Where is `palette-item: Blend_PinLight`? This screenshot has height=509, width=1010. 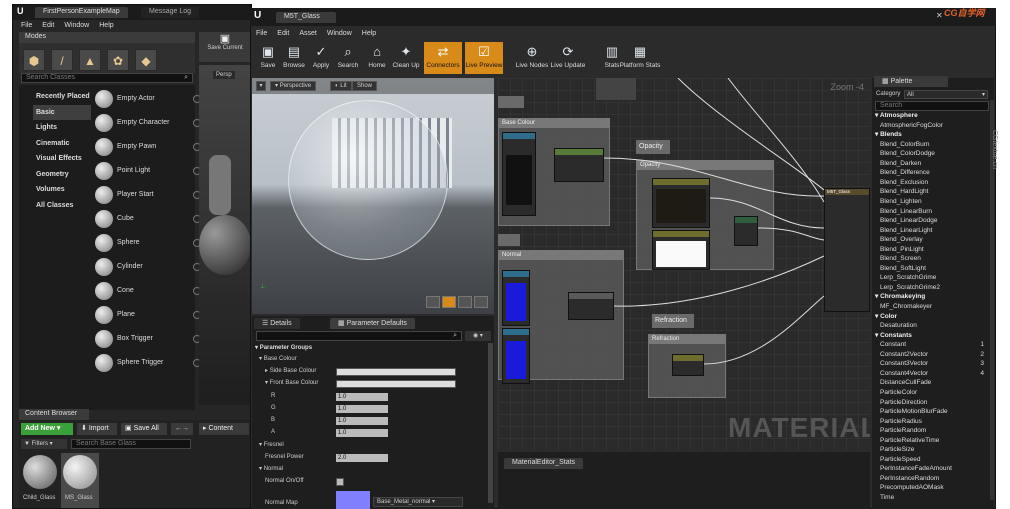
palette-item: Blend_PinLight is located at coordinates (935, 250).